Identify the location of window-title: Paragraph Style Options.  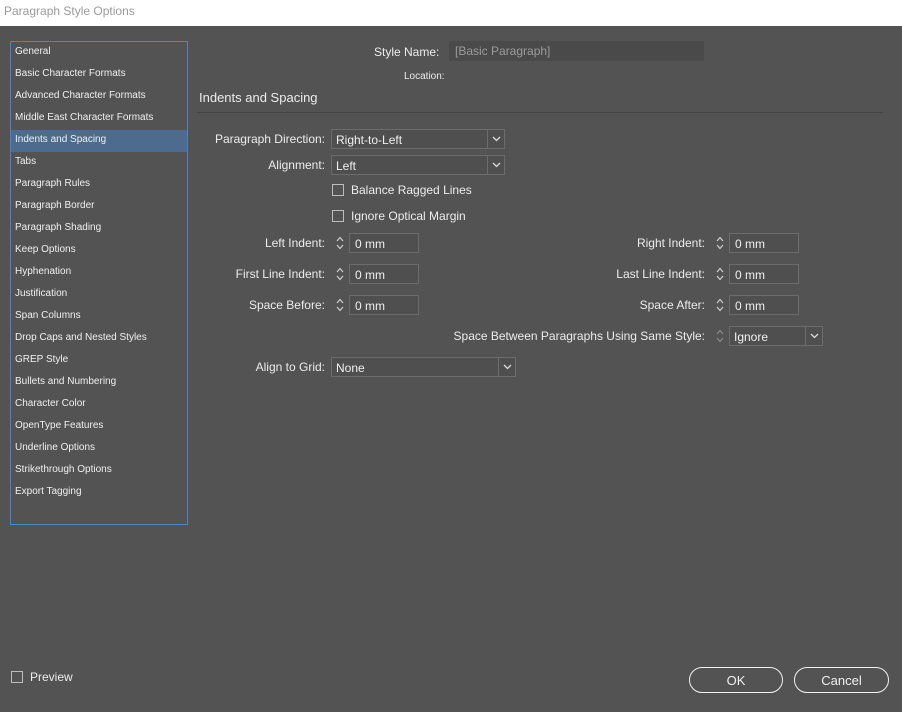
(451, 13).